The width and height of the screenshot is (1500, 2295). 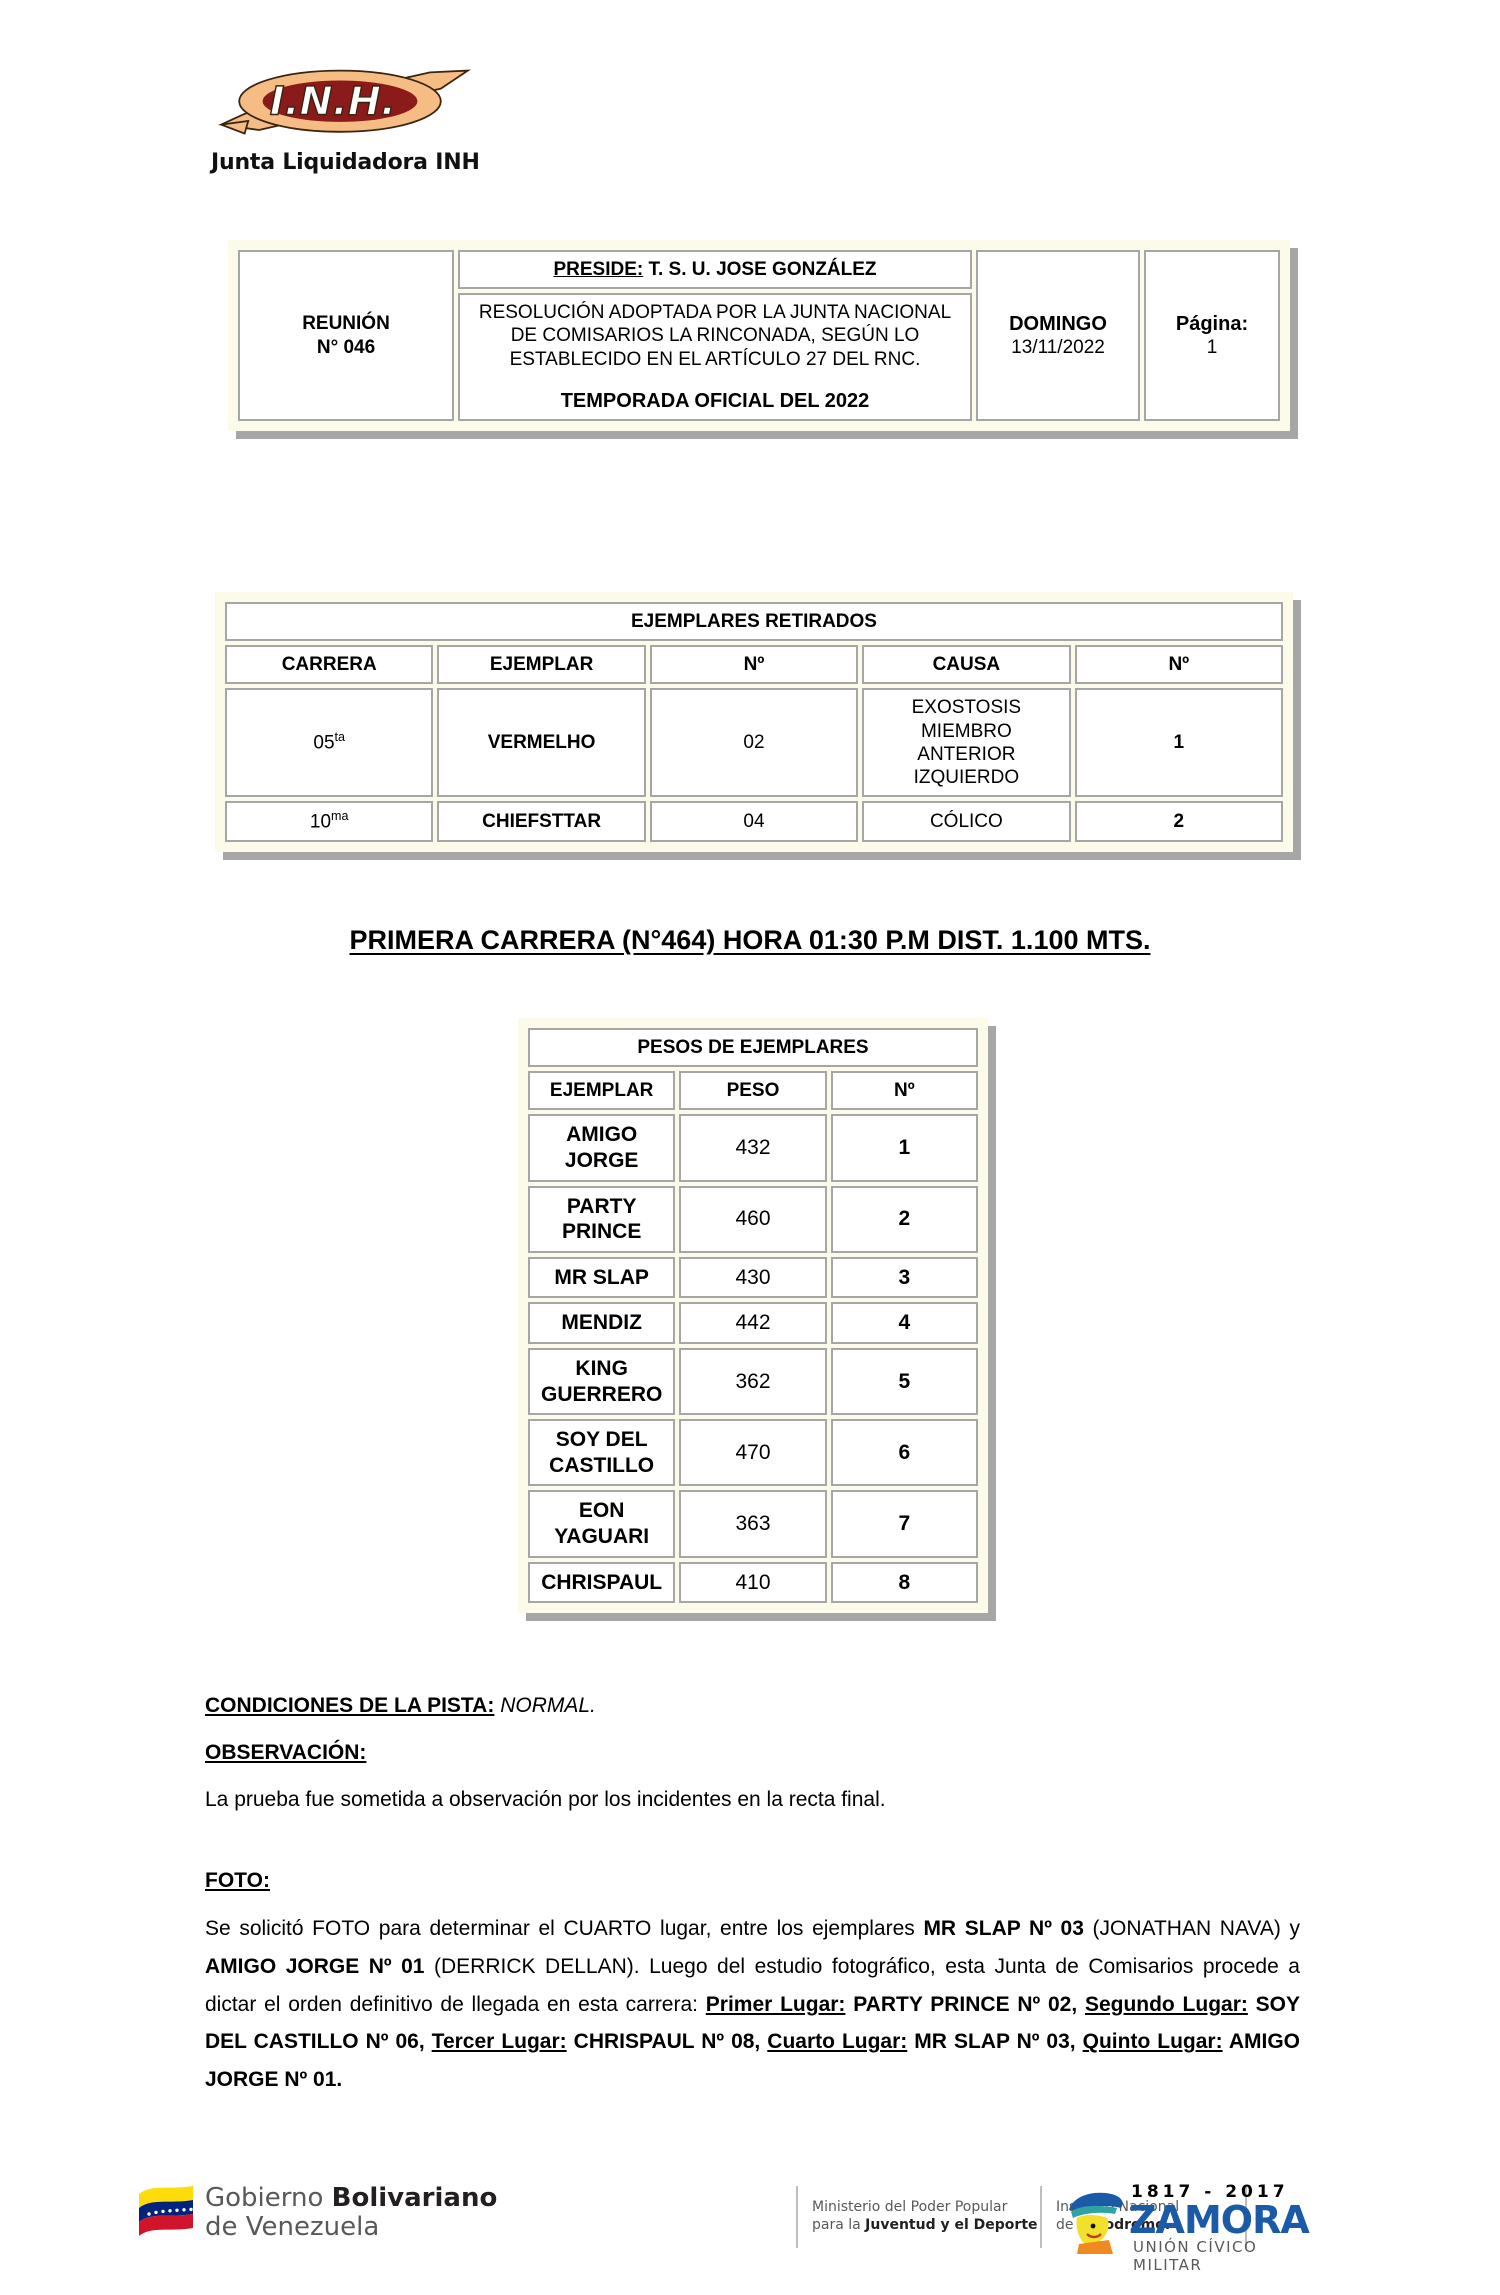 I want to click on gov-line-2: de Venezuela, so click(x=292, y=2227).